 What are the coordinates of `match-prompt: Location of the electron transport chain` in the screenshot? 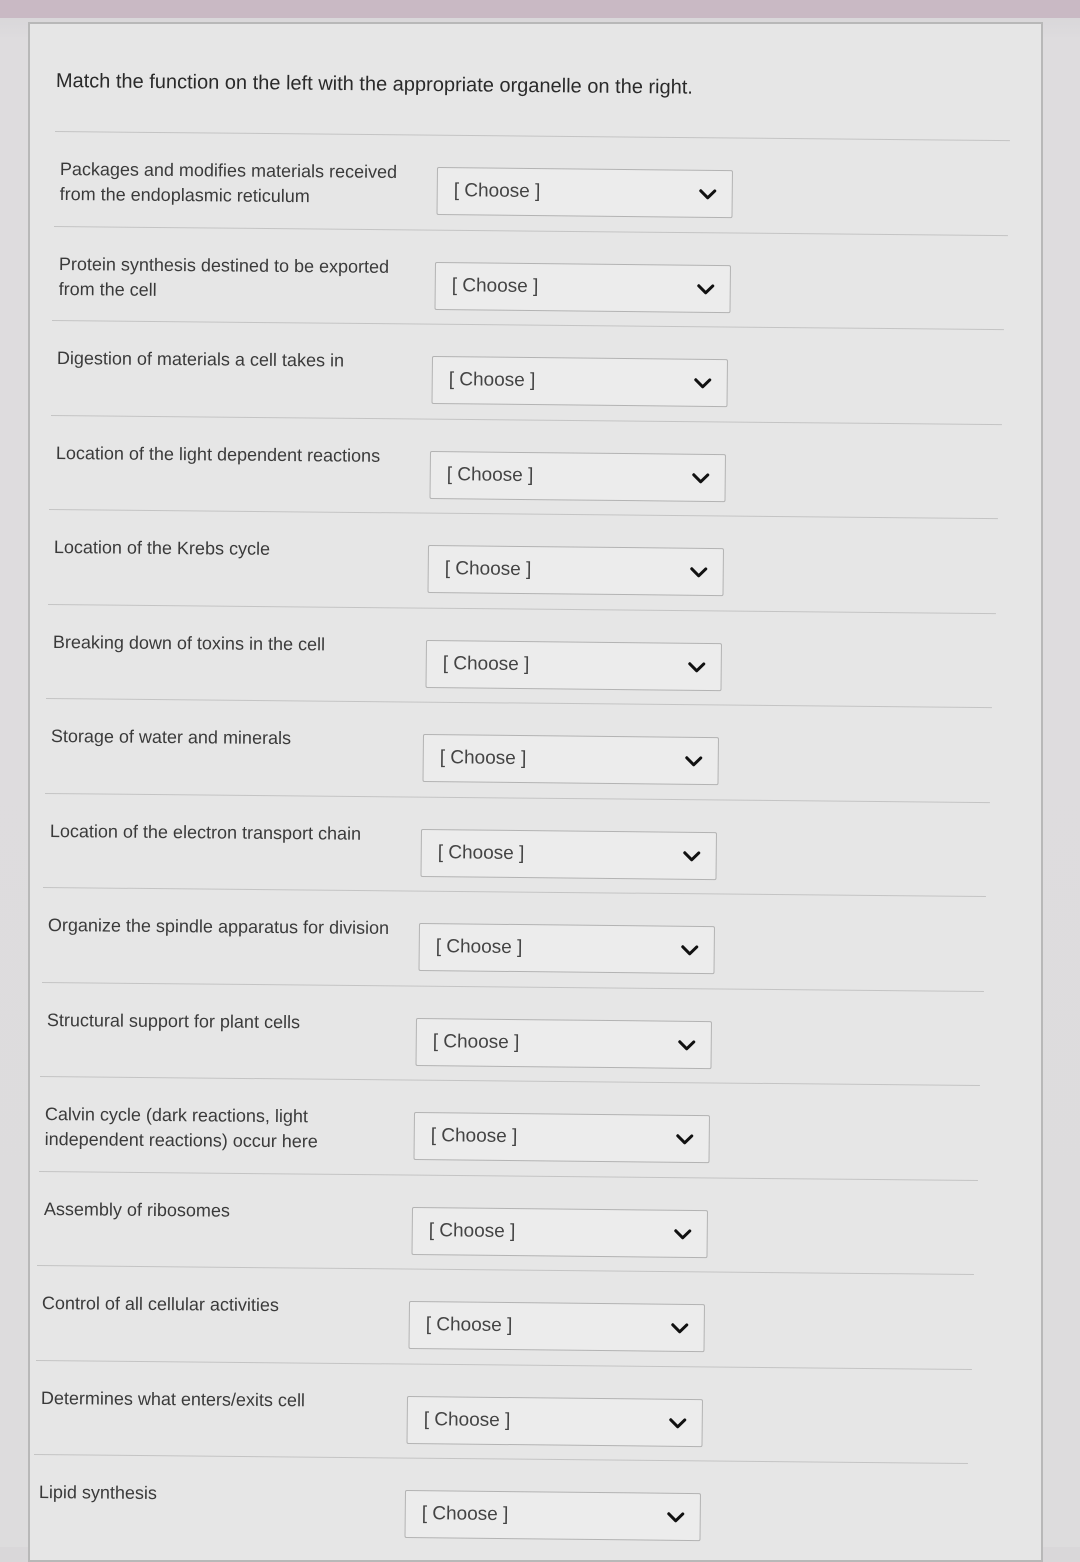 It's located at (205, 832).